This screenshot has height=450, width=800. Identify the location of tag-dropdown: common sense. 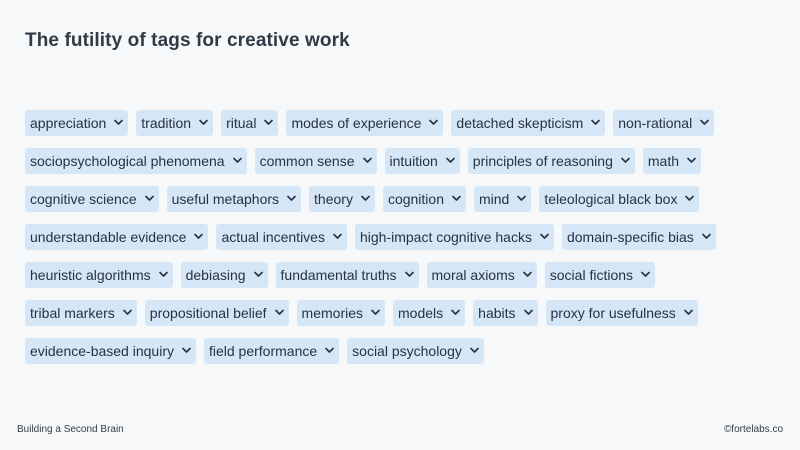
(315, 161).